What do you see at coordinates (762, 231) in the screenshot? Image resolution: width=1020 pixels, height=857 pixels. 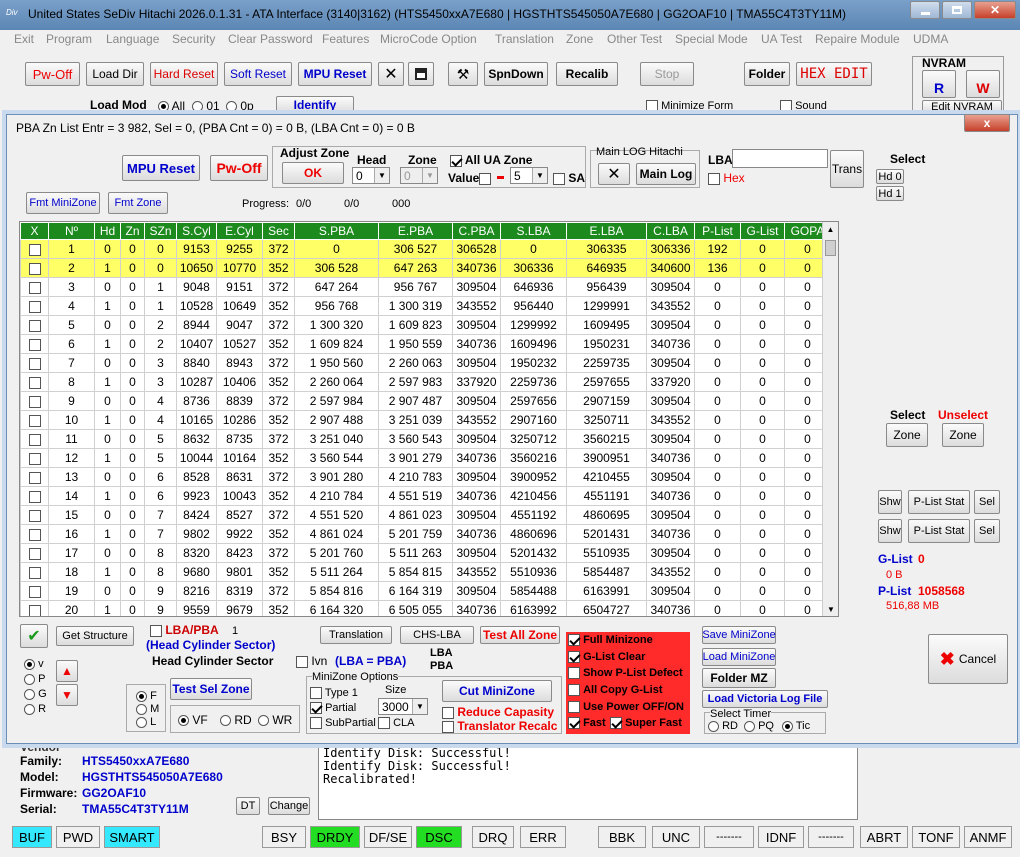 I see `column-header: G-List` at bounding box center [762, 231].